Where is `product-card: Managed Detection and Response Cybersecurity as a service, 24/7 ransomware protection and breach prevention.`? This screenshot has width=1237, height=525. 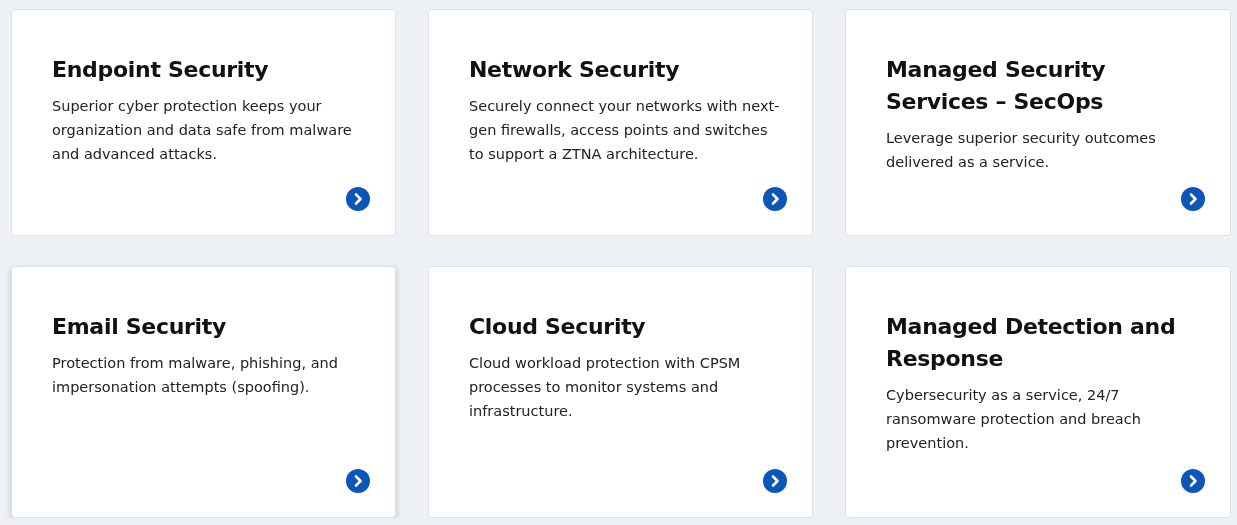 product-card: Managed Detection and Response Cybersecurity as a service, 24/7 ransomware protection and breach prevention. is located at coordinates (1038, 392).